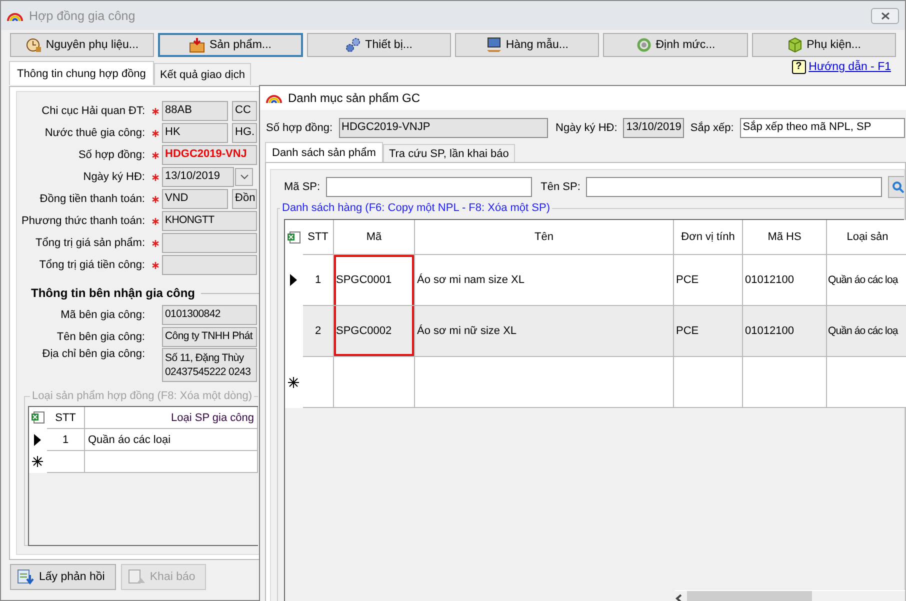 The image size is (906, 601). I want to click on text-field: HK, so click(195, 133).